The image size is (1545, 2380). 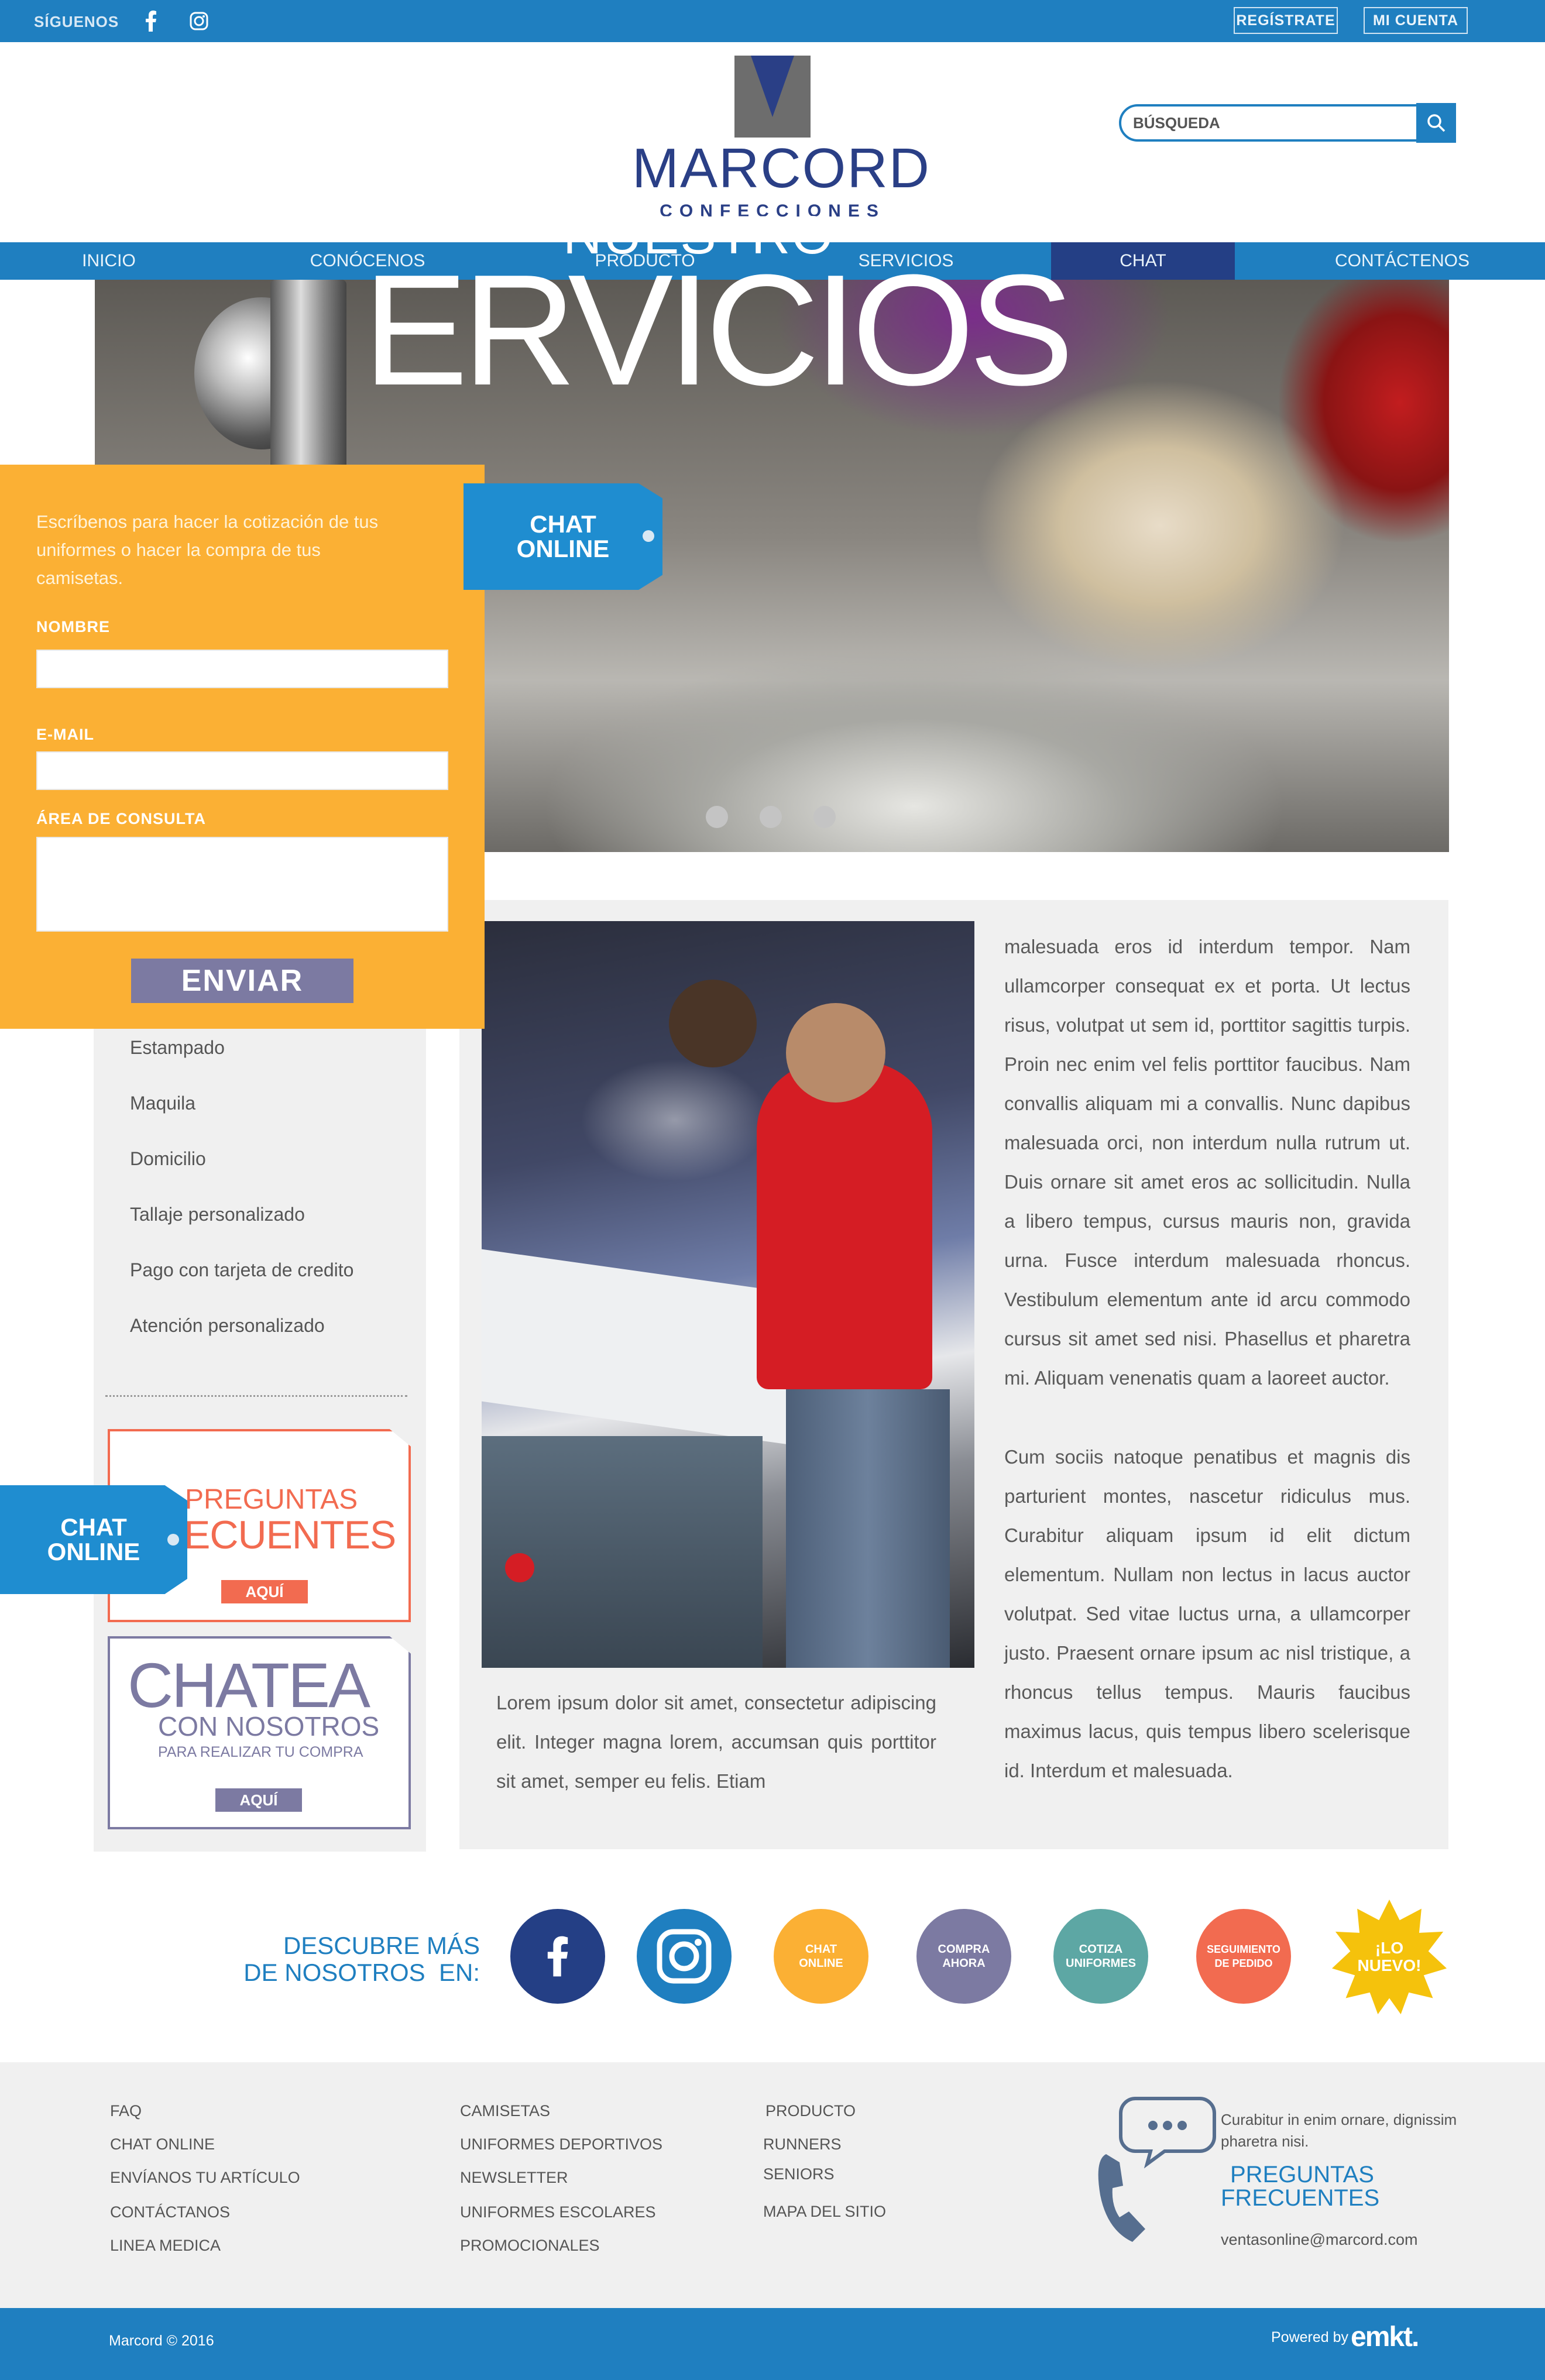 I want to click on footer-faq-line2: FRECUENTES, so click(x=1300, y=2198).